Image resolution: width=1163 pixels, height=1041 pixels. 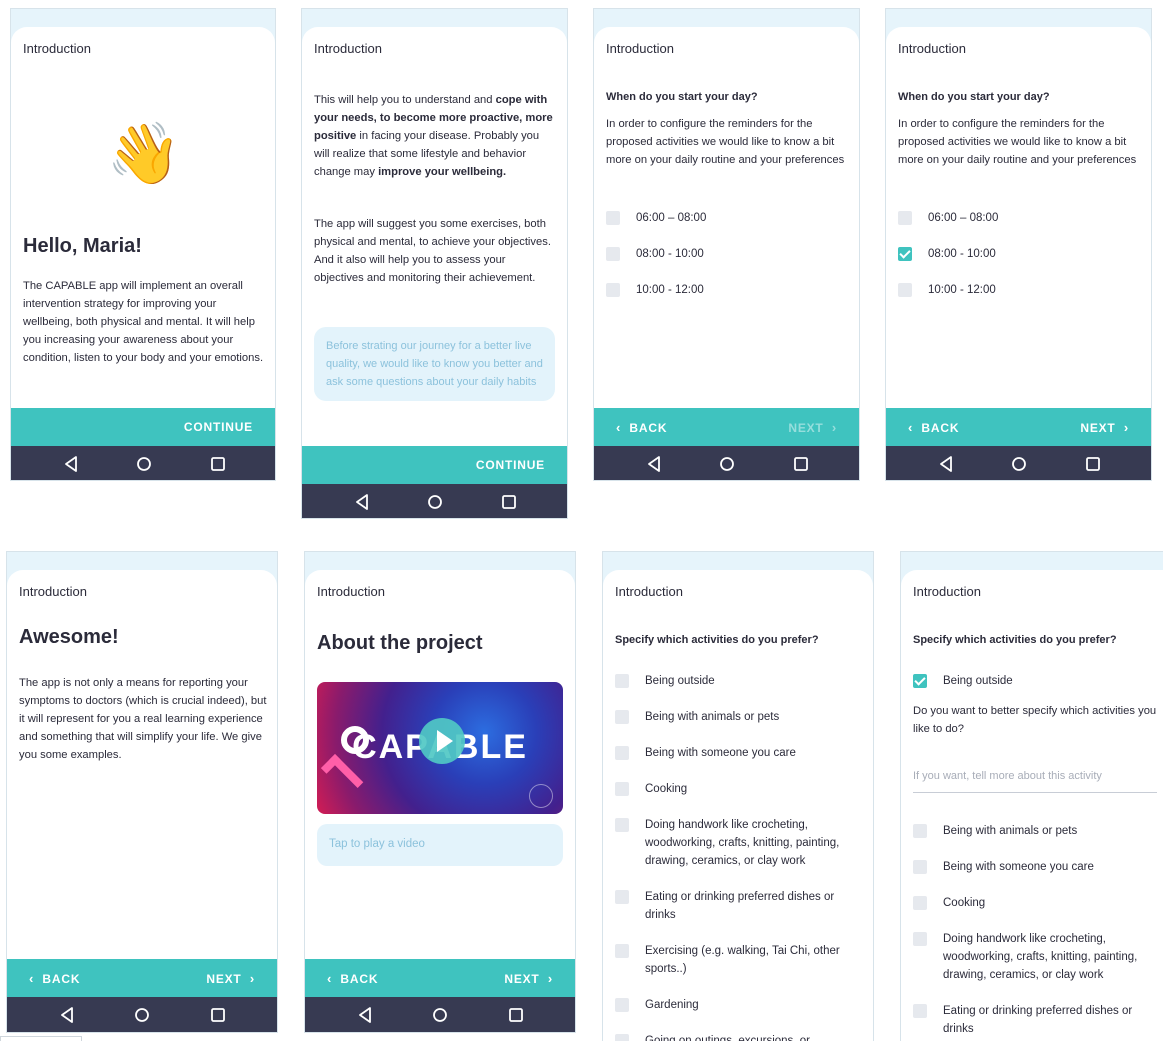 What do you see at coordinates (440, 845) in the screenshot?
I see `tap-to-play-box: Tap to play a video` at bounding box center [440, 845].